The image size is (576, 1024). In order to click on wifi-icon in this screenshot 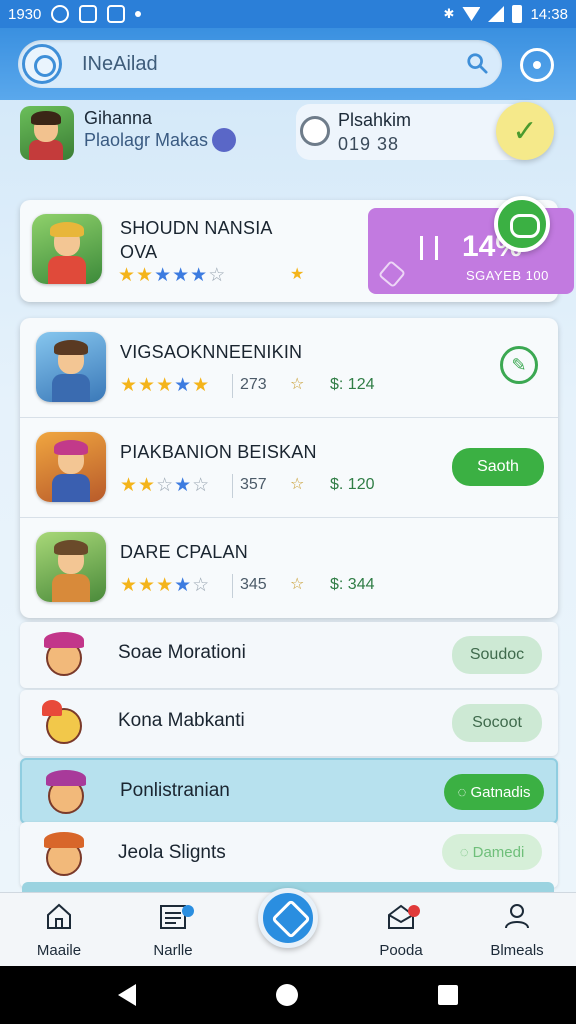, I will do `click(471, 14)`.